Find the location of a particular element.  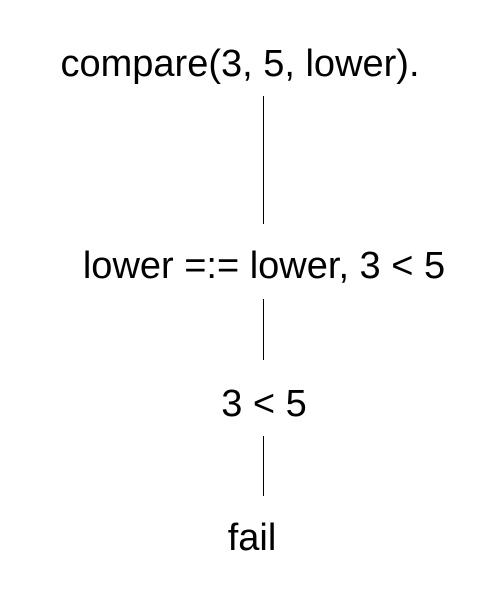

goal-node-unify: lower =:= lower, 3 < 5 is located at coordinates (264, 266).